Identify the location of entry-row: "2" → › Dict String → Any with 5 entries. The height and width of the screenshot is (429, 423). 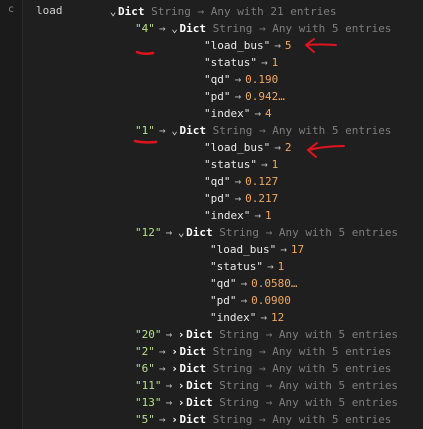
(263, 352).